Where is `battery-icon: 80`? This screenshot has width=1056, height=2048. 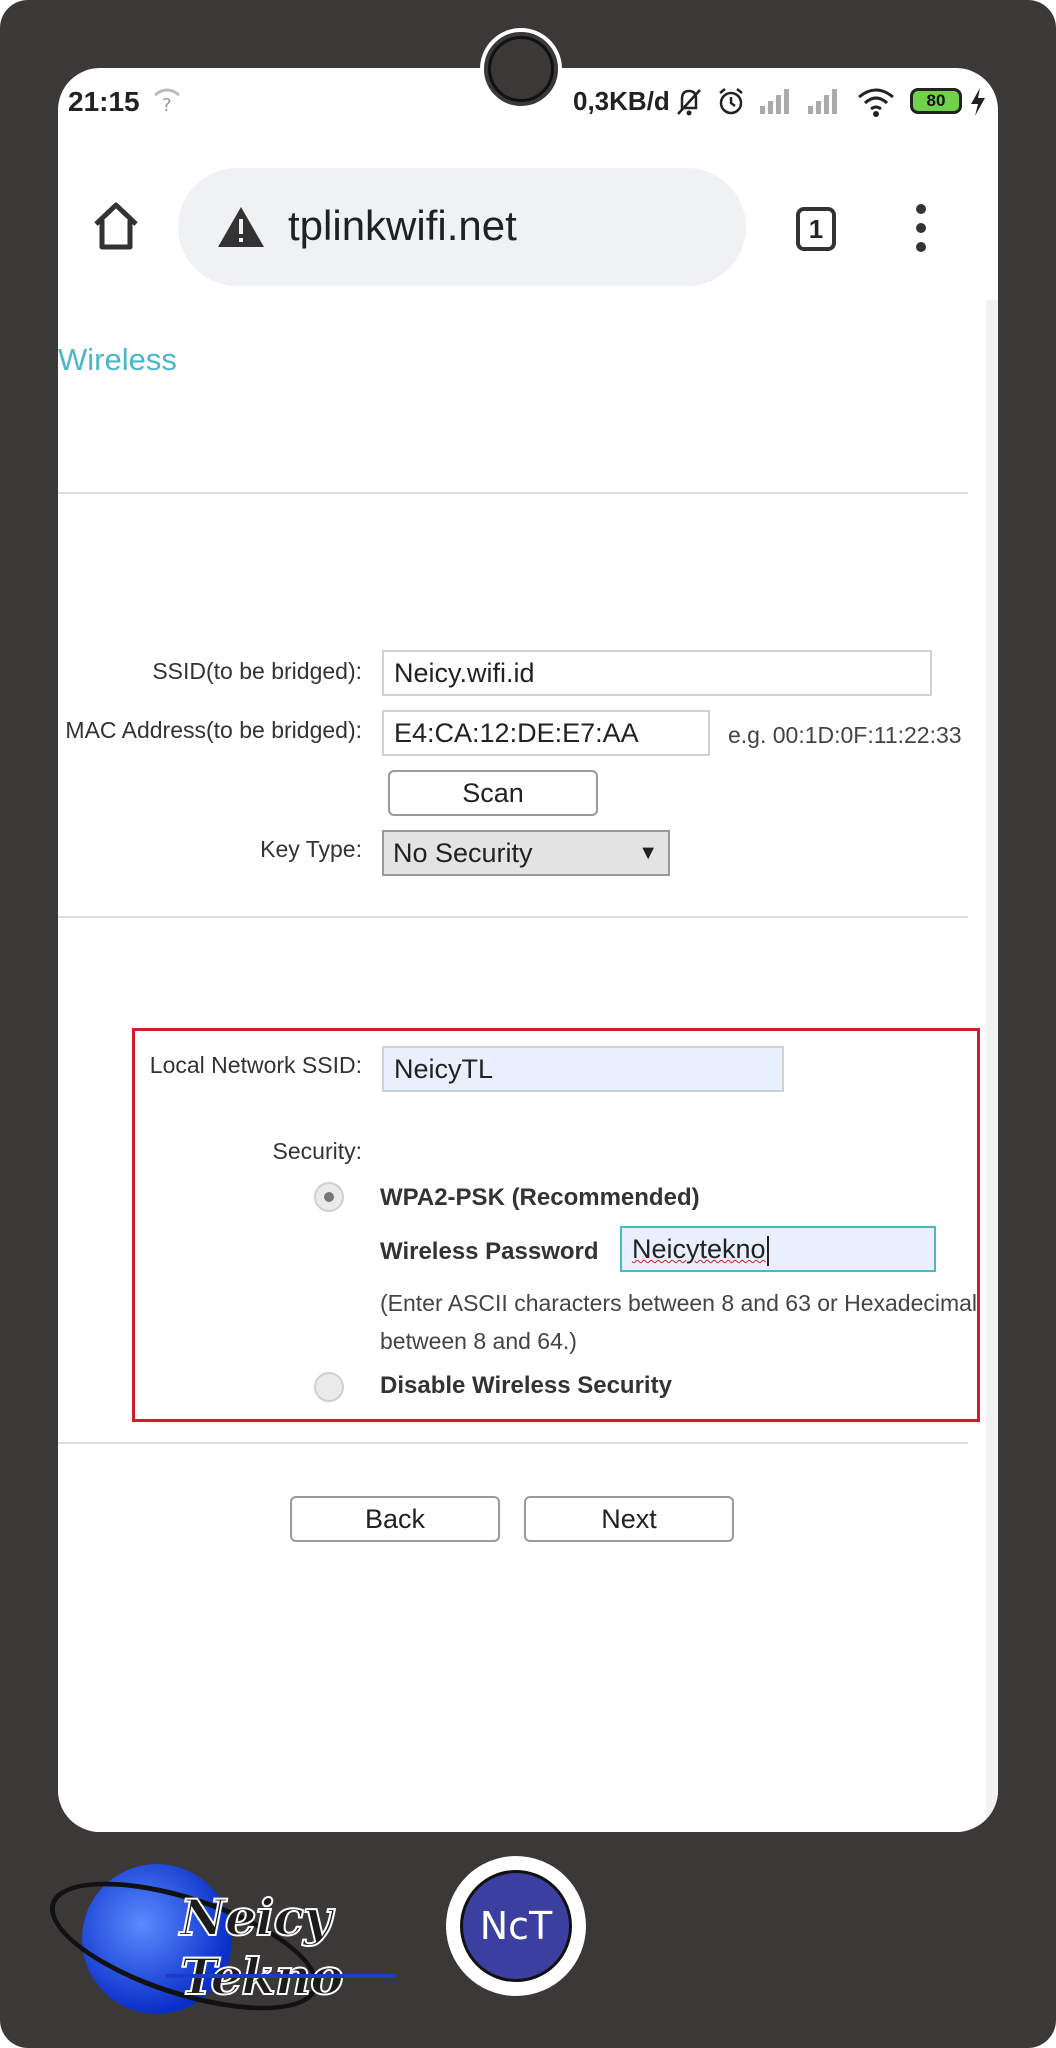
battery-icon: 80 is located at coordinates (936, 101).